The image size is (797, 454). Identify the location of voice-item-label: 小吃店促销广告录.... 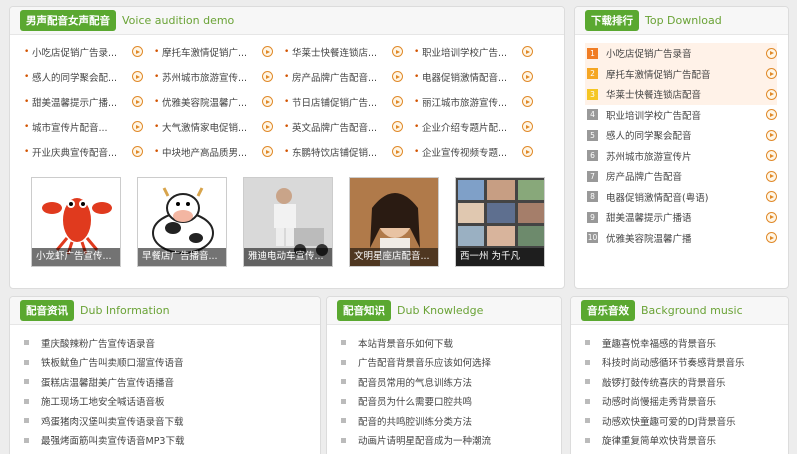
(80, 52).